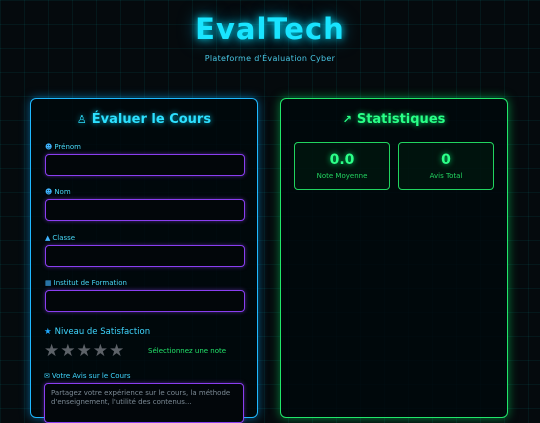 This screenshot has width=540, height=423. What do you see at coordinates (102, 332) in the screenshot?
I see `satisfaction-label-text: Niveau de Satisfaction` at bounding box center [102, 332].